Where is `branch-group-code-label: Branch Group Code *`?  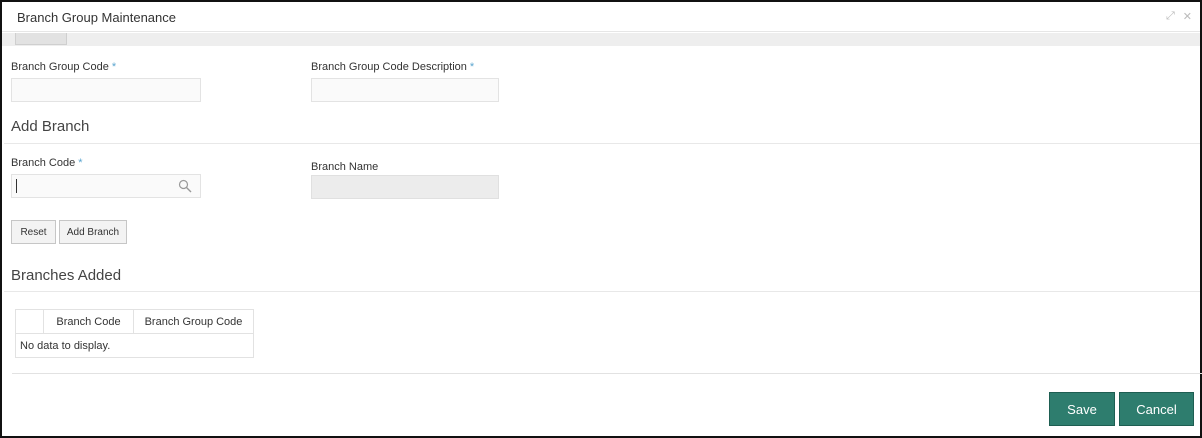
branch-group-code-label: Branch Group Code * is located at coordinates (63, 67).